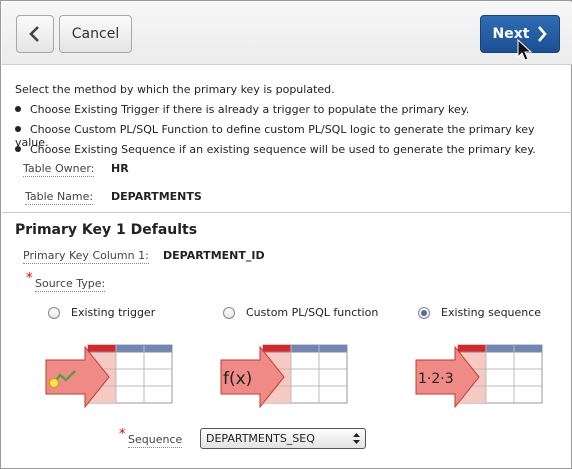 This screenshot has width=572, height=469. What do you see at coordinates (59, 197) in the screenshot?
I see `table-name-label: Table Name:` at bounding box center [59, 197].